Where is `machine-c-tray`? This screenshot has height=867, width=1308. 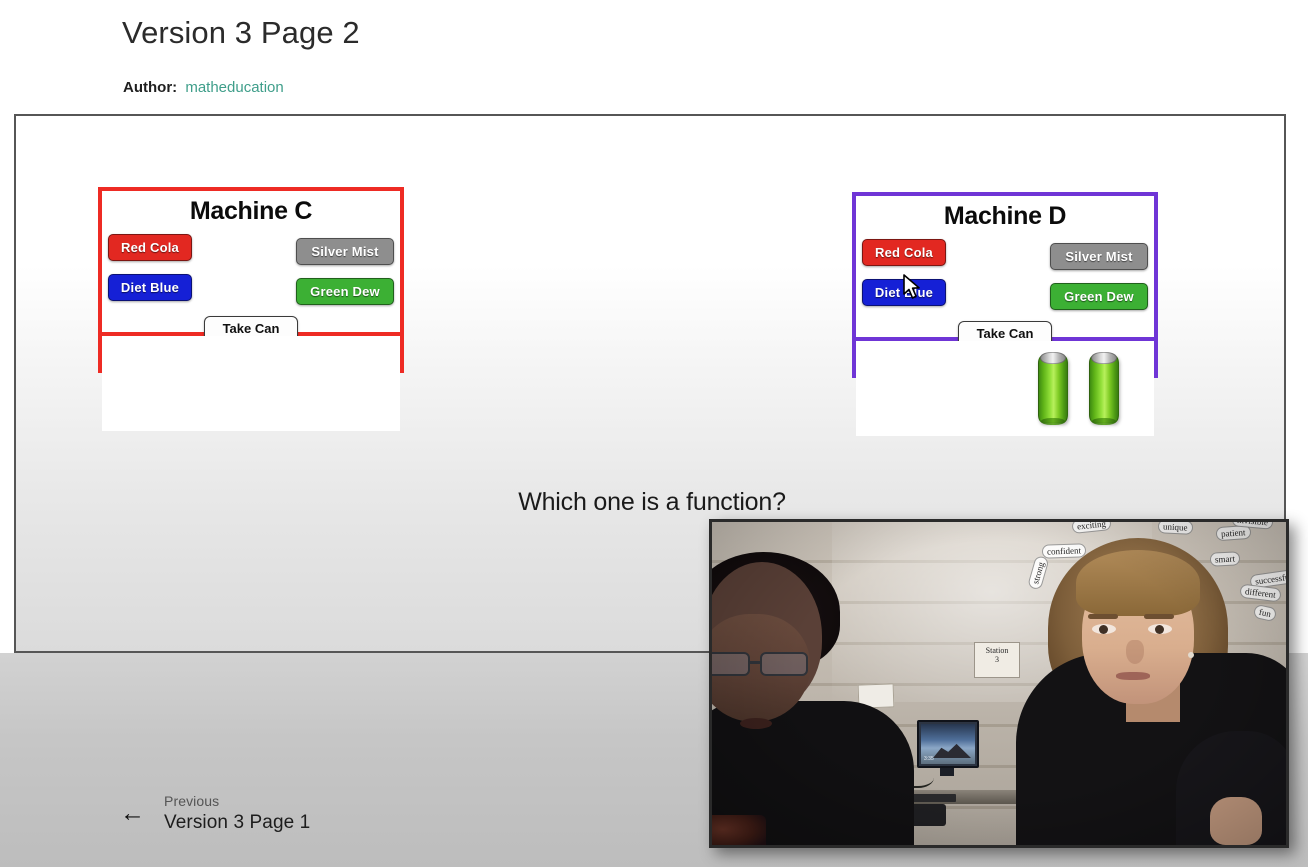
machine-c-tray is located at coordinates (251, 383).